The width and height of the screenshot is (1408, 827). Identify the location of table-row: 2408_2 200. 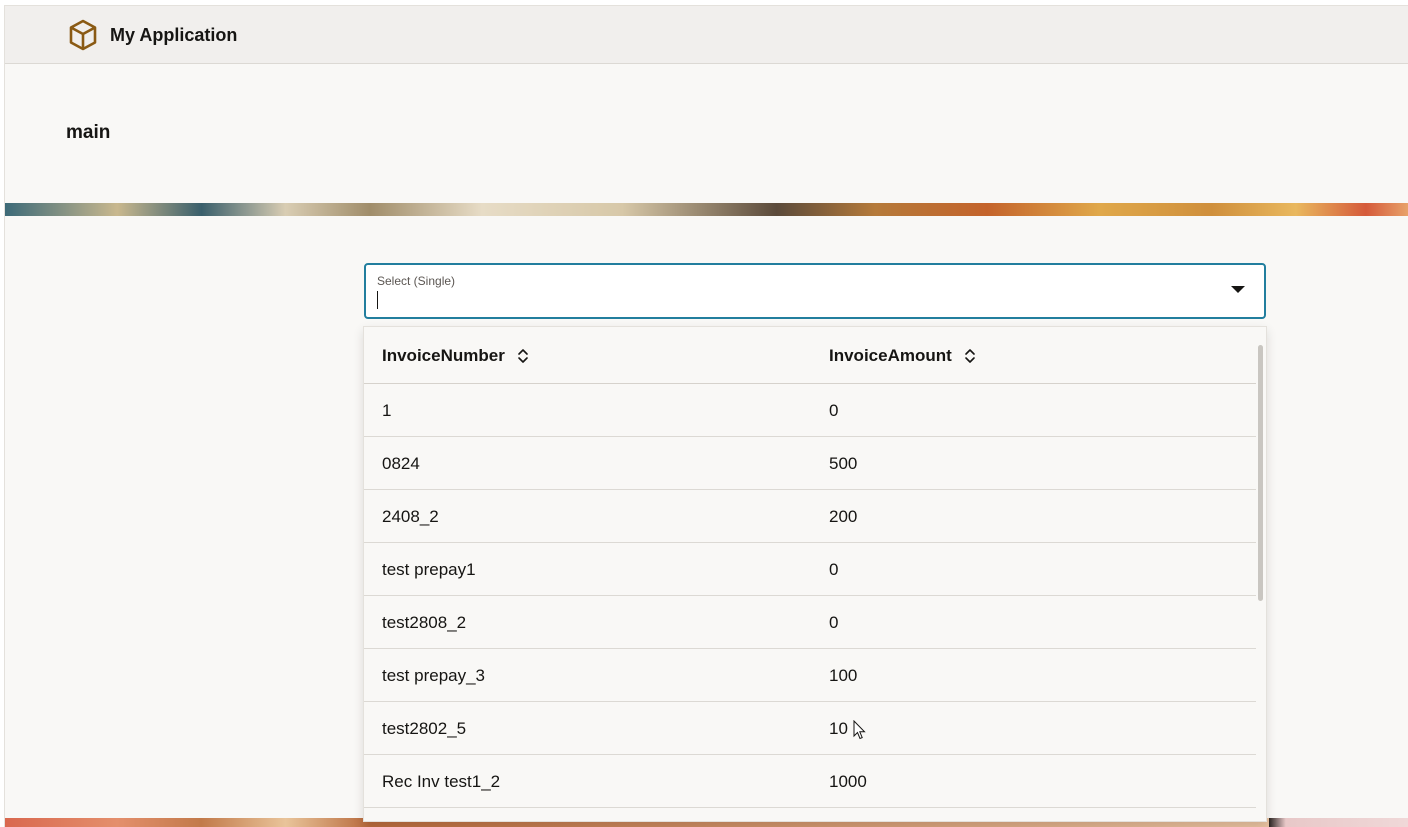
(810, 516).